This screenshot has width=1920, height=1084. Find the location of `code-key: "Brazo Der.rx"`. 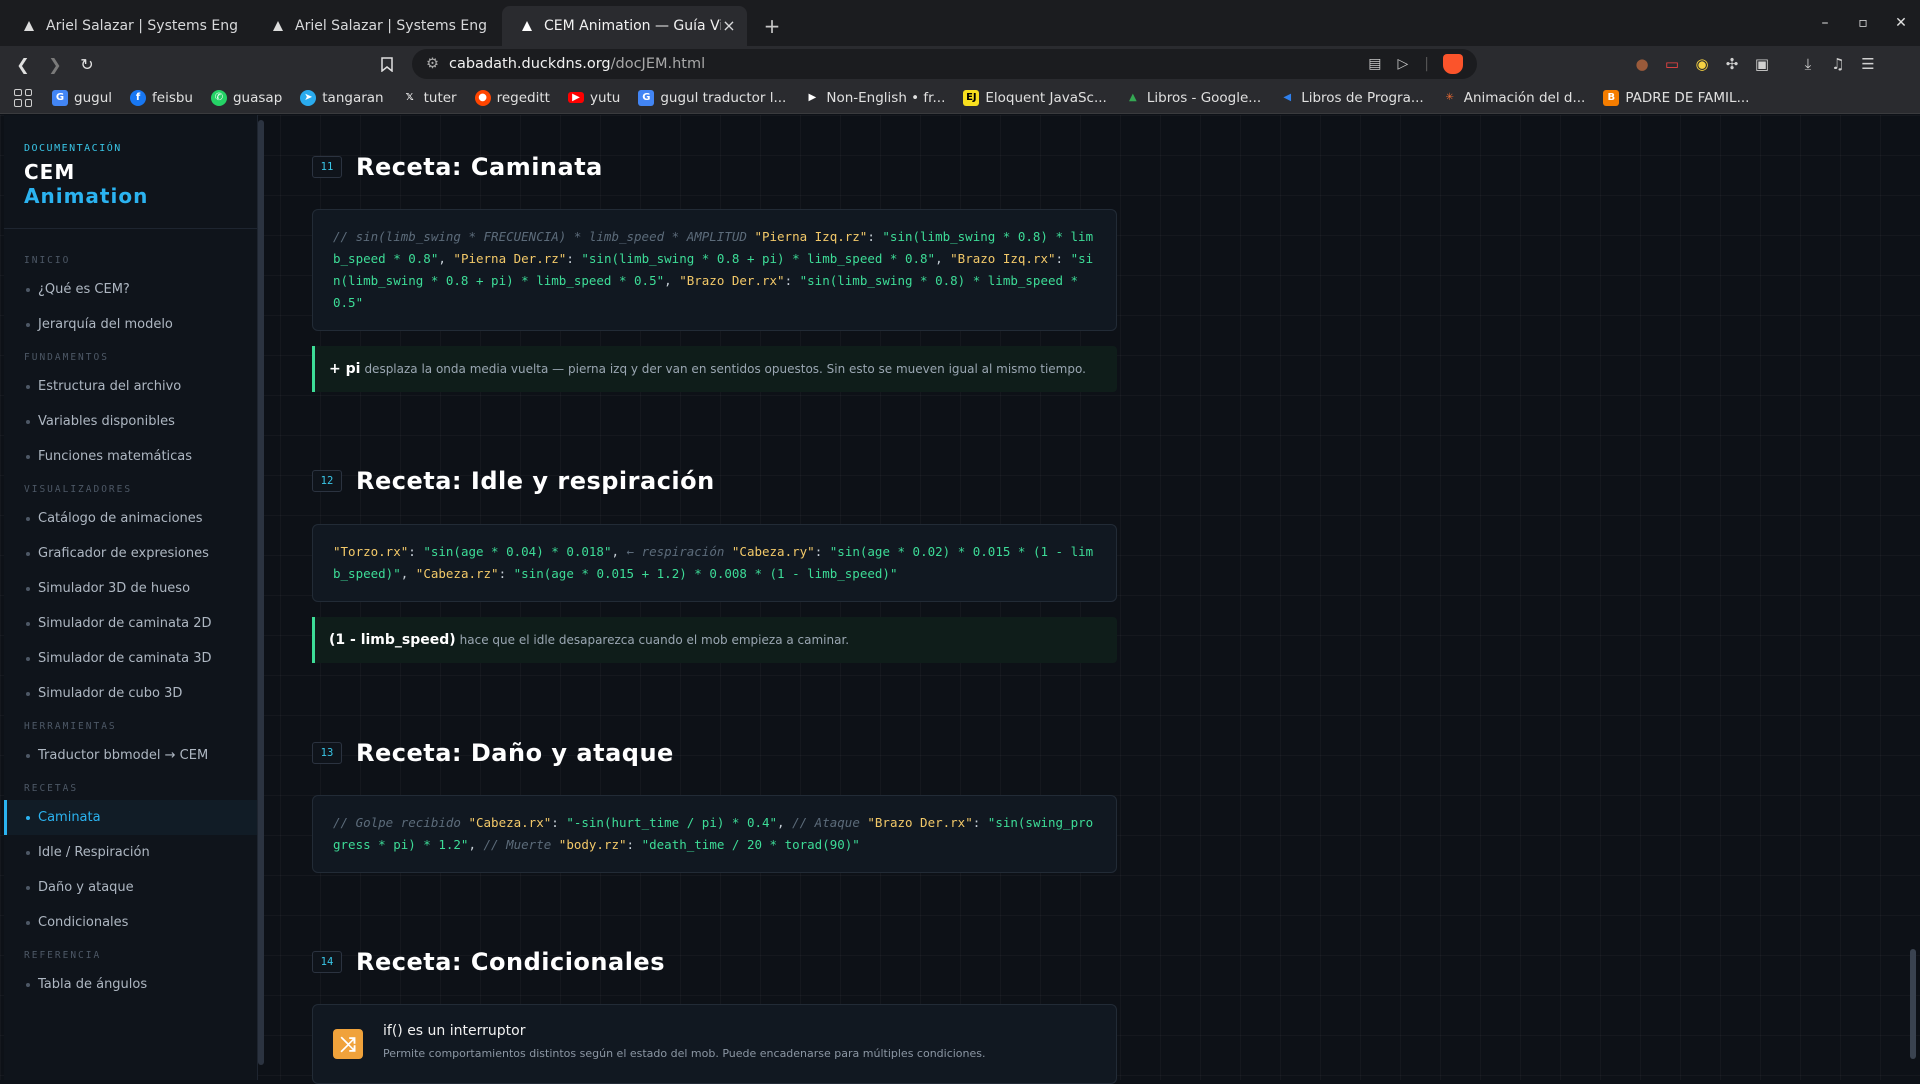

code-key: "Brazo Der.rx" is located at coordinates (732, 280).